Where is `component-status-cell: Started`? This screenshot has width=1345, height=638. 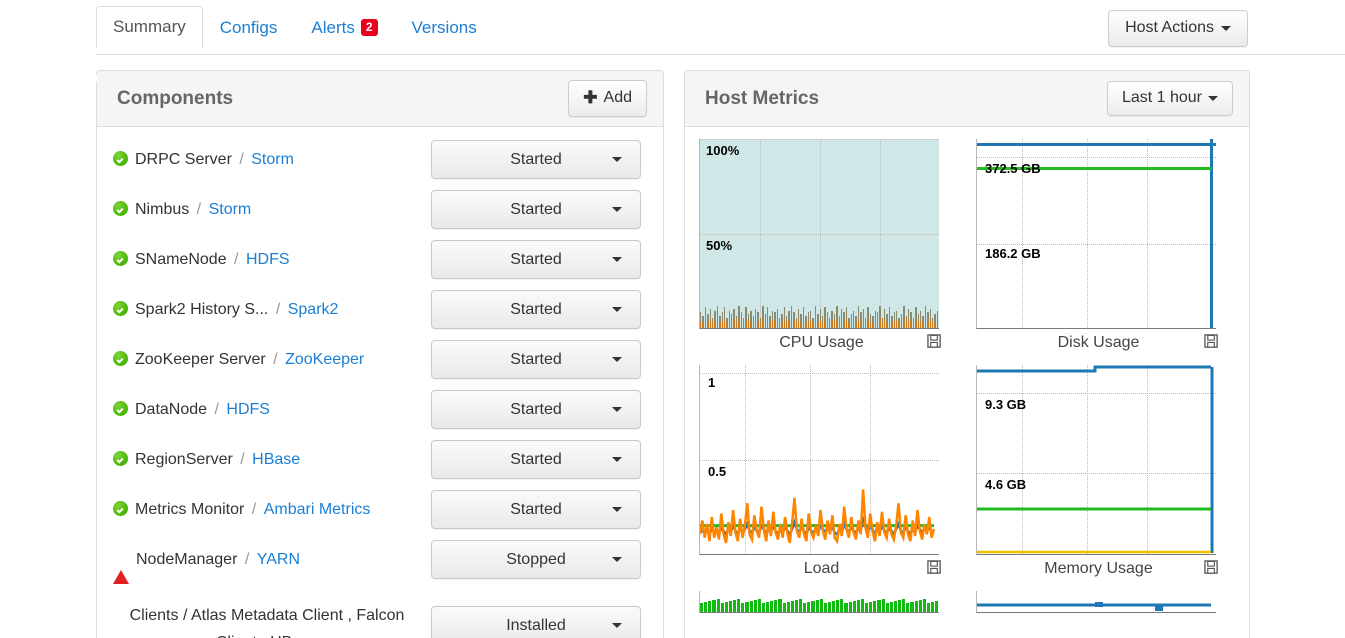 component-status-cell: Started is located at coordinates (536, 507).